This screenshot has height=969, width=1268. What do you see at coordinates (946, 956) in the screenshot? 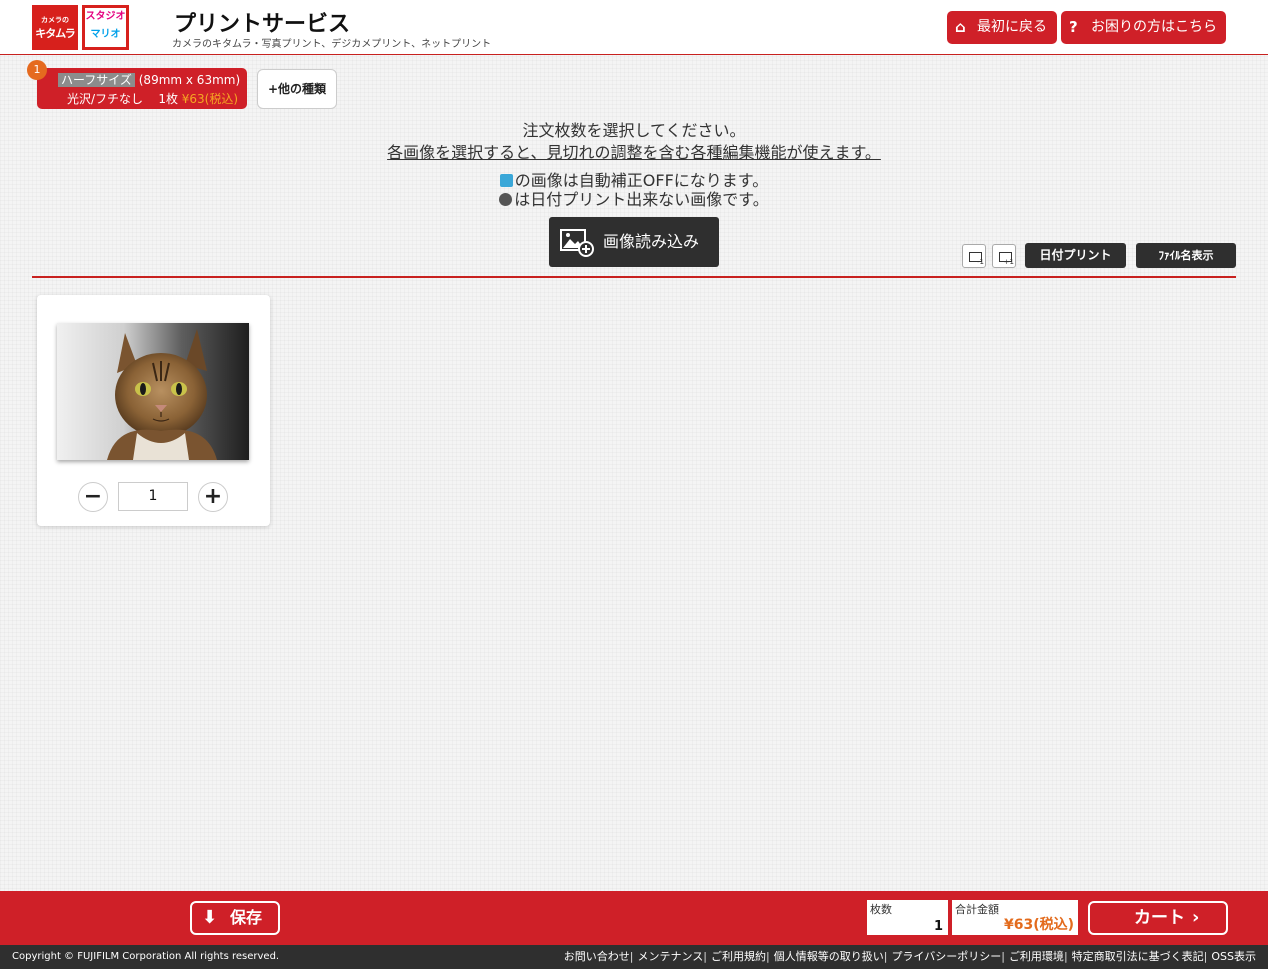
I see `footer-link-privacy: プライバシーポリシー` at bounding box center [946, 956].